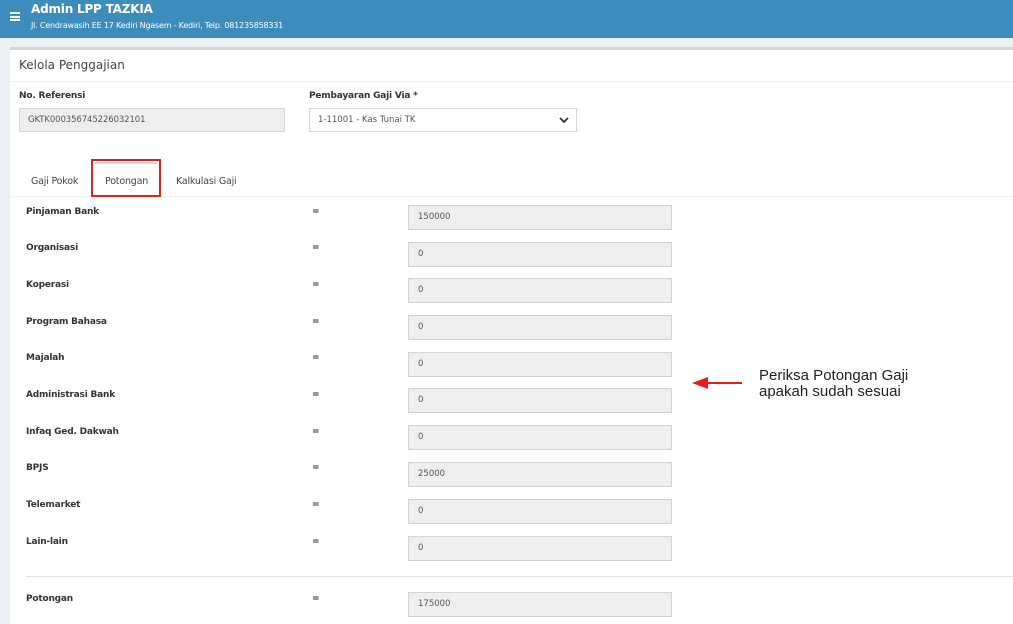 The width and height of the screenshot is (1013, 624). I want to click on pinjaman-bank-field: 150000, so click(540, 217).